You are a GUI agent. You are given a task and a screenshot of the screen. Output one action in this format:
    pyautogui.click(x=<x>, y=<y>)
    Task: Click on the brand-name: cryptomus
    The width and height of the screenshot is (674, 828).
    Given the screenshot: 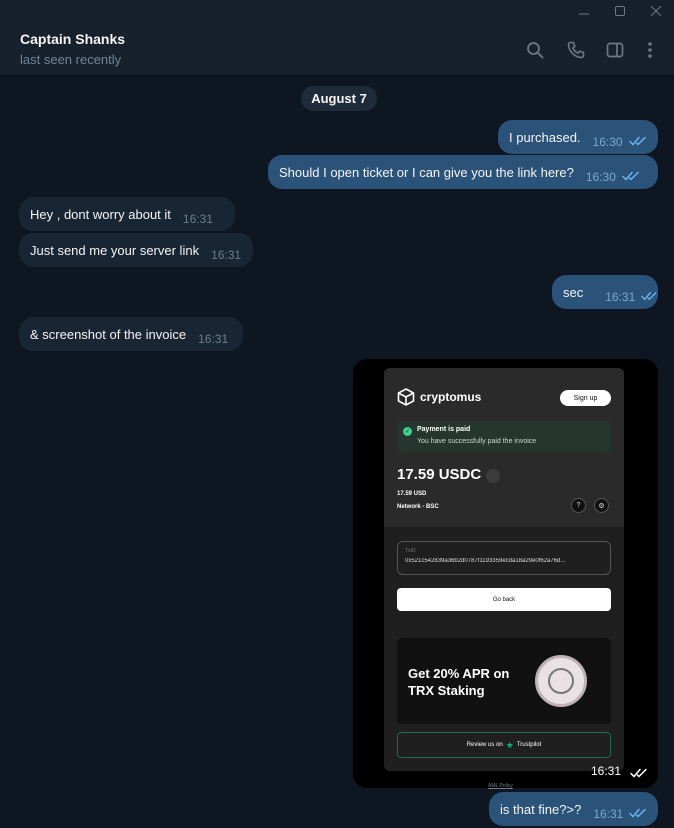 What is the action you would take?
    pyautogui.click(x=451, y=397)
    